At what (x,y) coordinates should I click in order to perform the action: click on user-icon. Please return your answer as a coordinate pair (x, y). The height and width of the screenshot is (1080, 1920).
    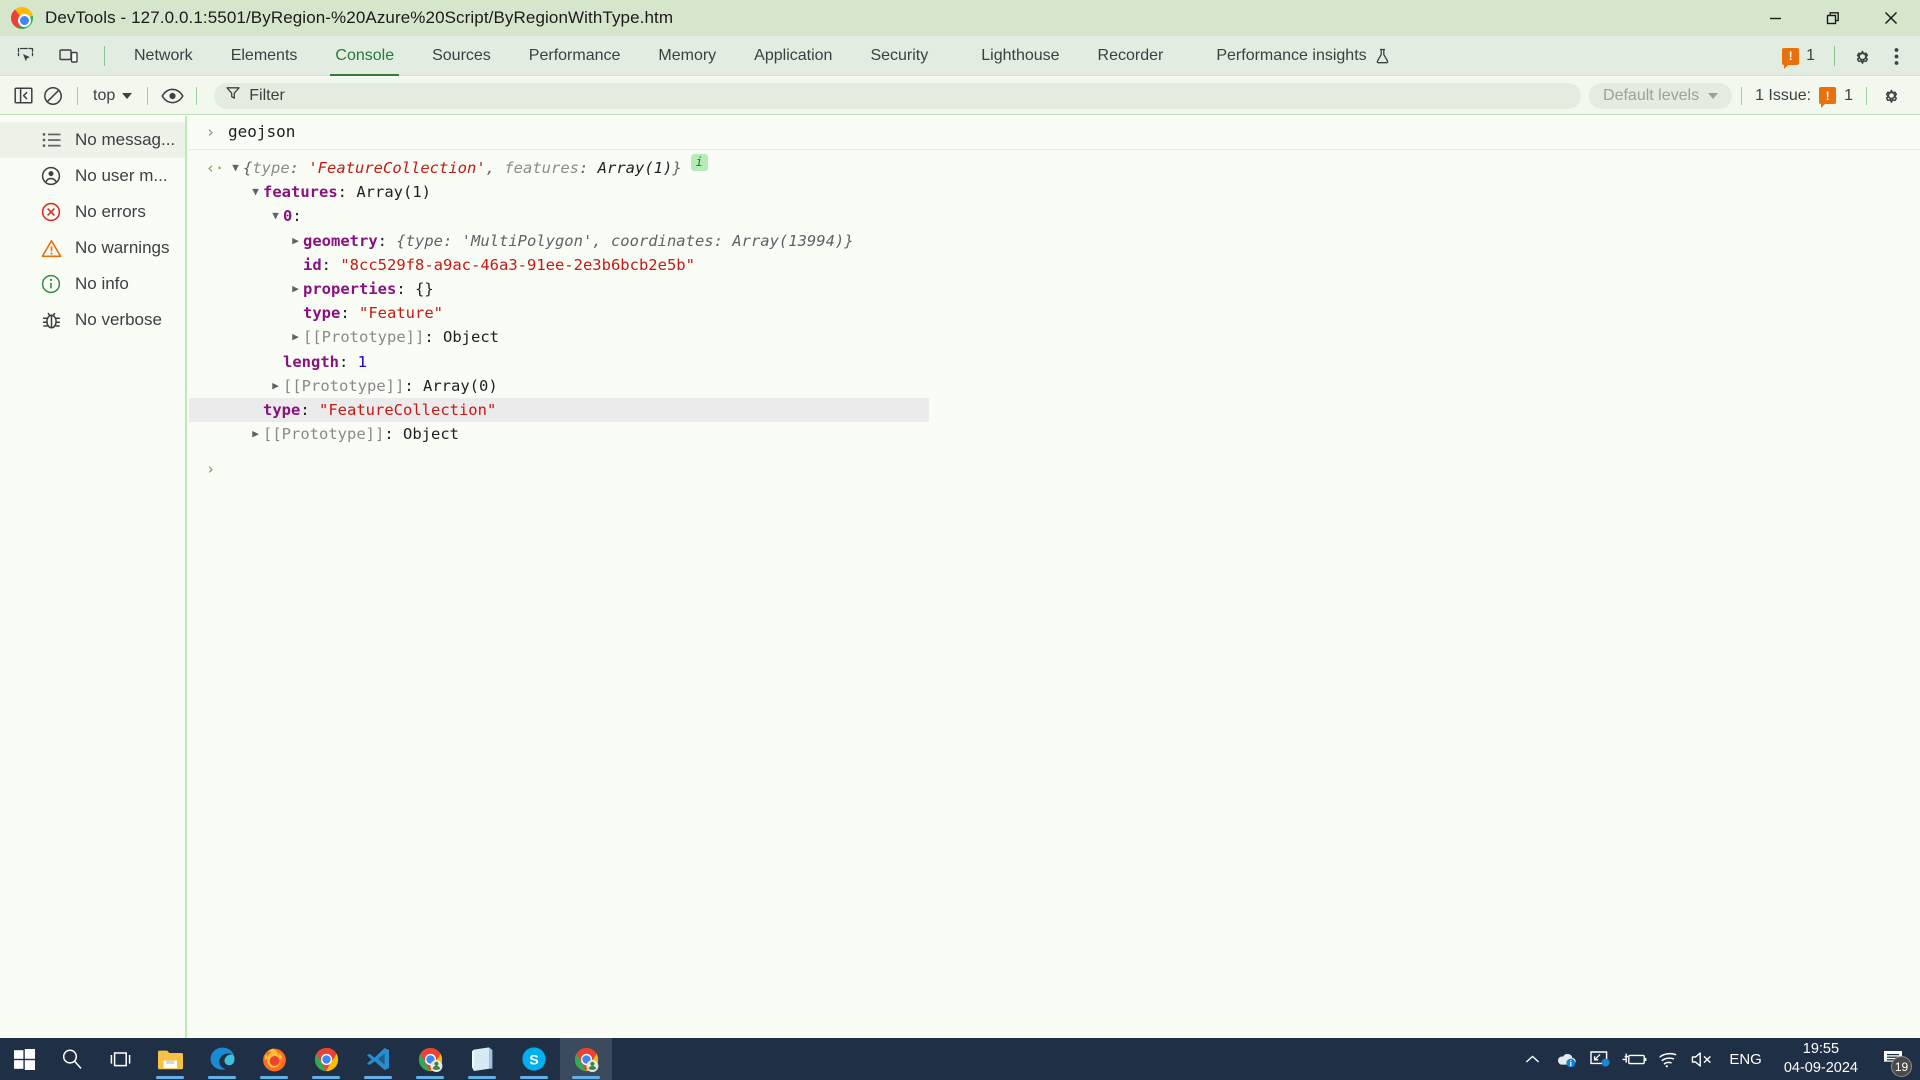
    Looking at the image, I should click on (51, 176).